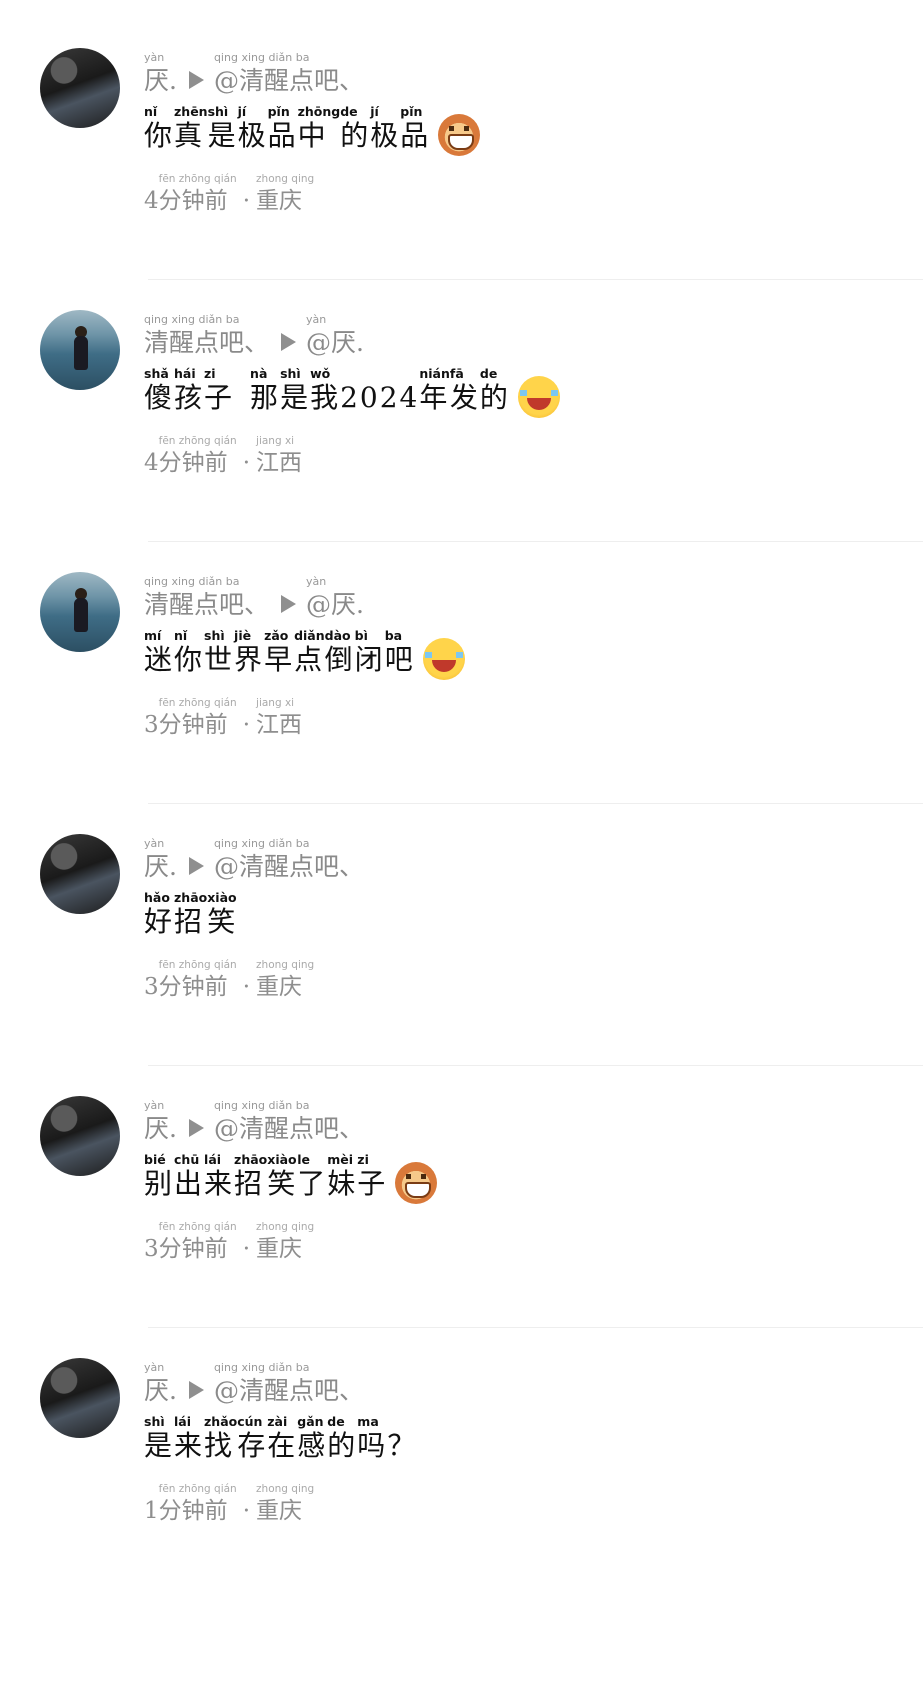  What do you see at coordinates (335, 342) in the screenshot?
I see `hanzi: @厌.` at bounding box center [335, 342].